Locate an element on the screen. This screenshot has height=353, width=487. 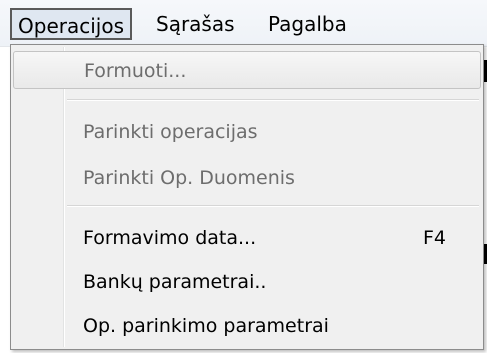
menu-item-banku-parametrai: Bankų parametrai.. is located at coordinates (247, 282).